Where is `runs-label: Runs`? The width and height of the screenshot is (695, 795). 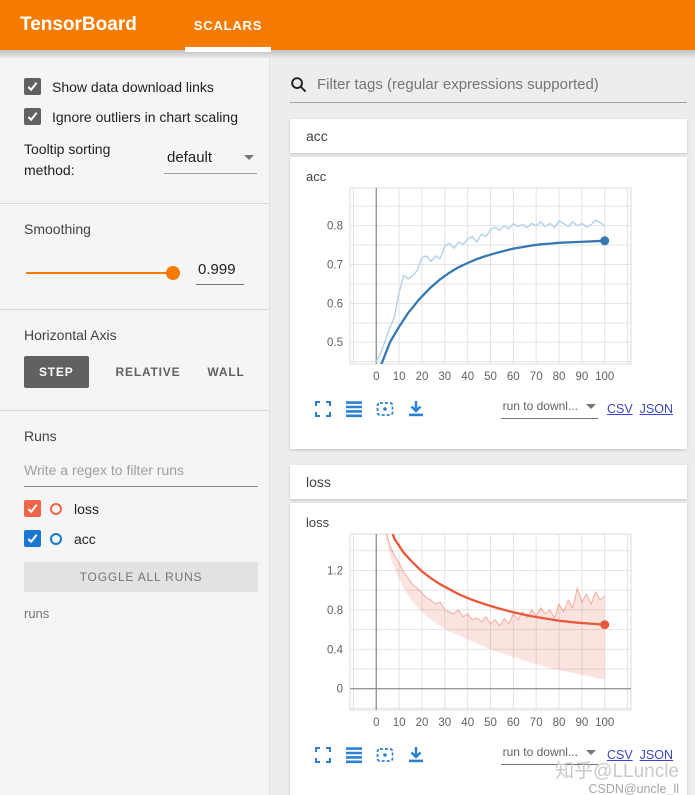 runs-label: Runs is located at coordinates (40, 436).